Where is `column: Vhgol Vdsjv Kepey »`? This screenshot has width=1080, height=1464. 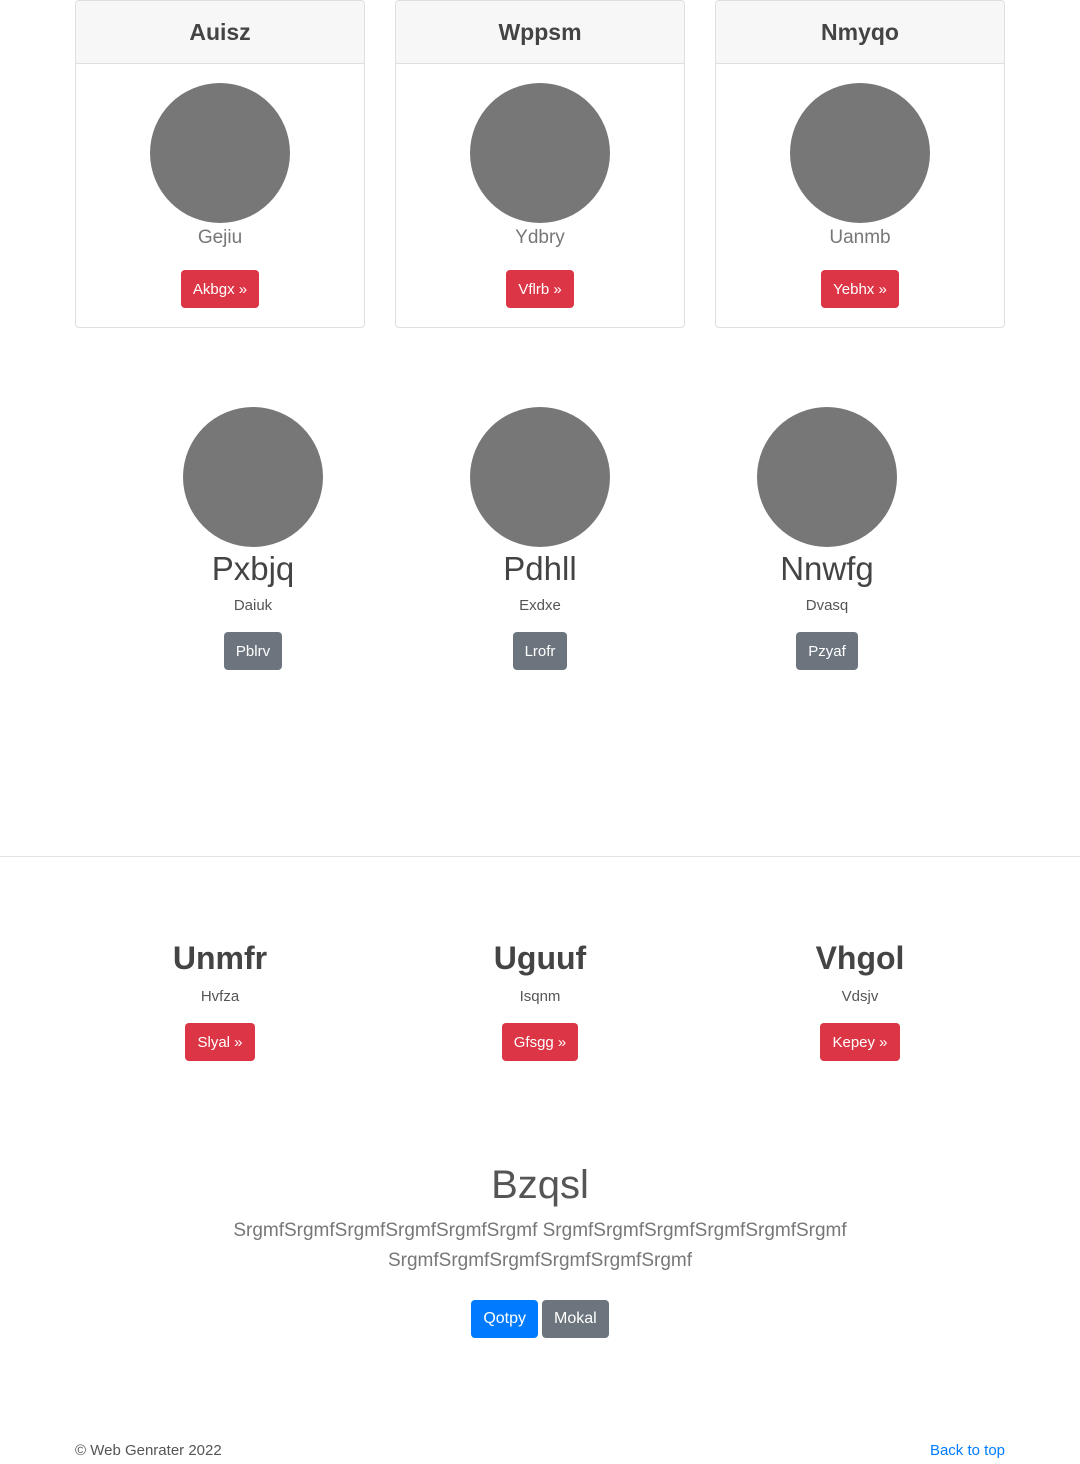 column: Vhgol Vdsjv Kepey » is located at coordinates (860, 999).